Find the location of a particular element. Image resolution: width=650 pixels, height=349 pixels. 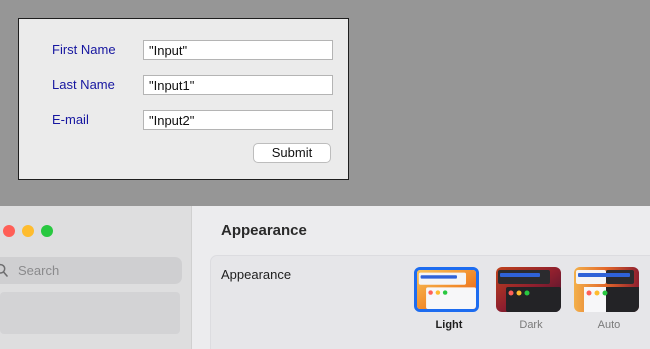

search-placeholder: Search is located at coordinates (39, 270).